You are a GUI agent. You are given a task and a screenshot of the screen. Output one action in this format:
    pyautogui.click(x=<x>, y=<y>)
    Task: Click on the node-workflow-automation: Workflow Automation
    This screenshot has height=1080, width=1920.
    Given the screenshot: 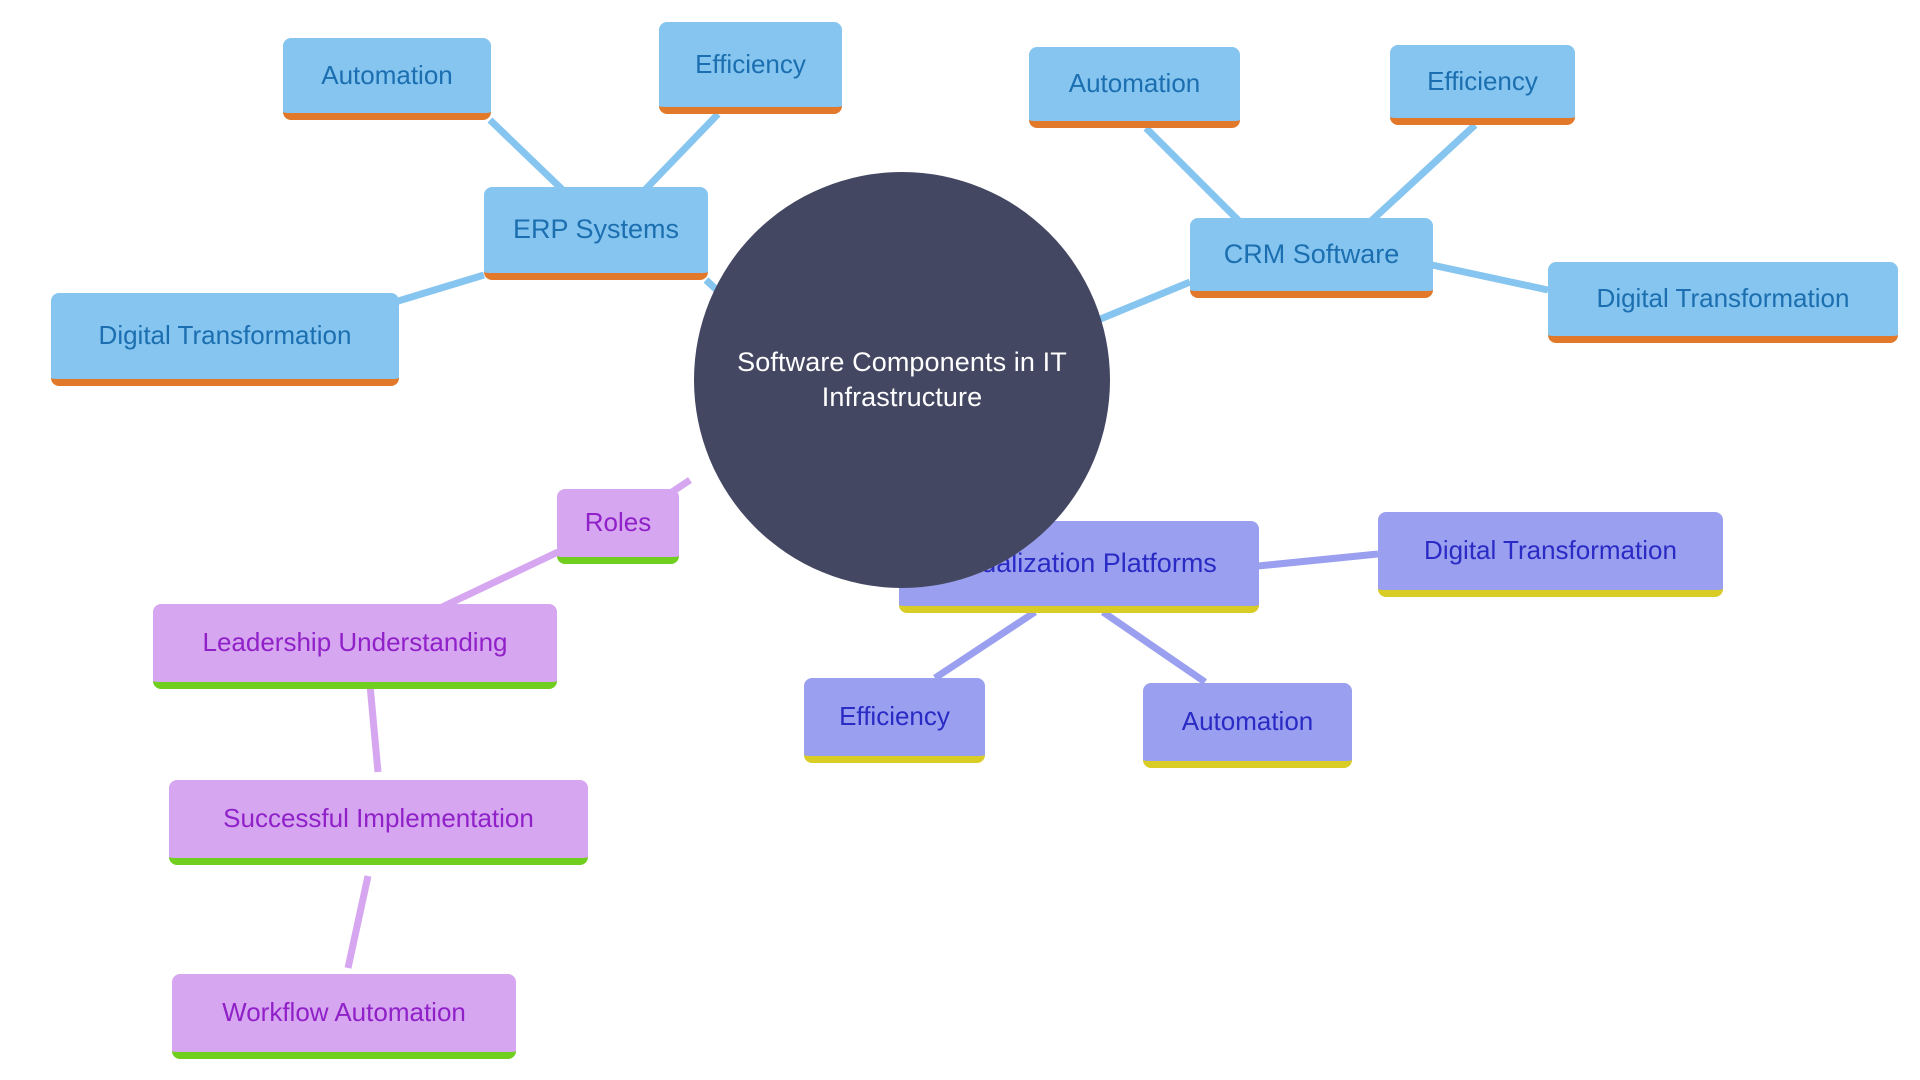 What is the action you would take?
    pyautogui.click(x=344, y=1016)
    